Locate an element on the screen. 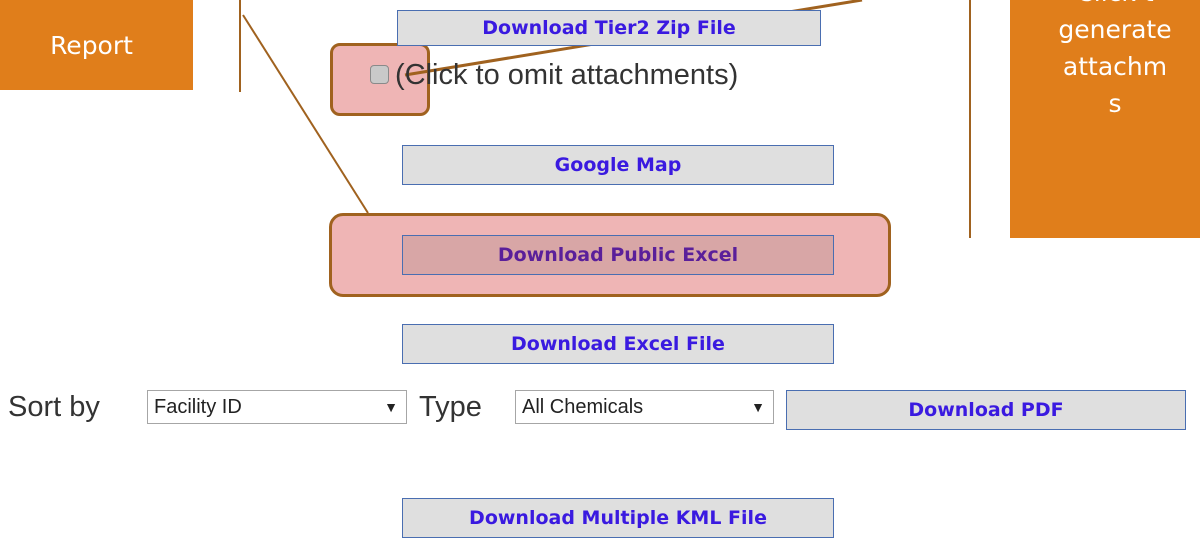 This screenshot has width=1200, height=538. google-map-button: Google Map is located at coordinates (618, 165).